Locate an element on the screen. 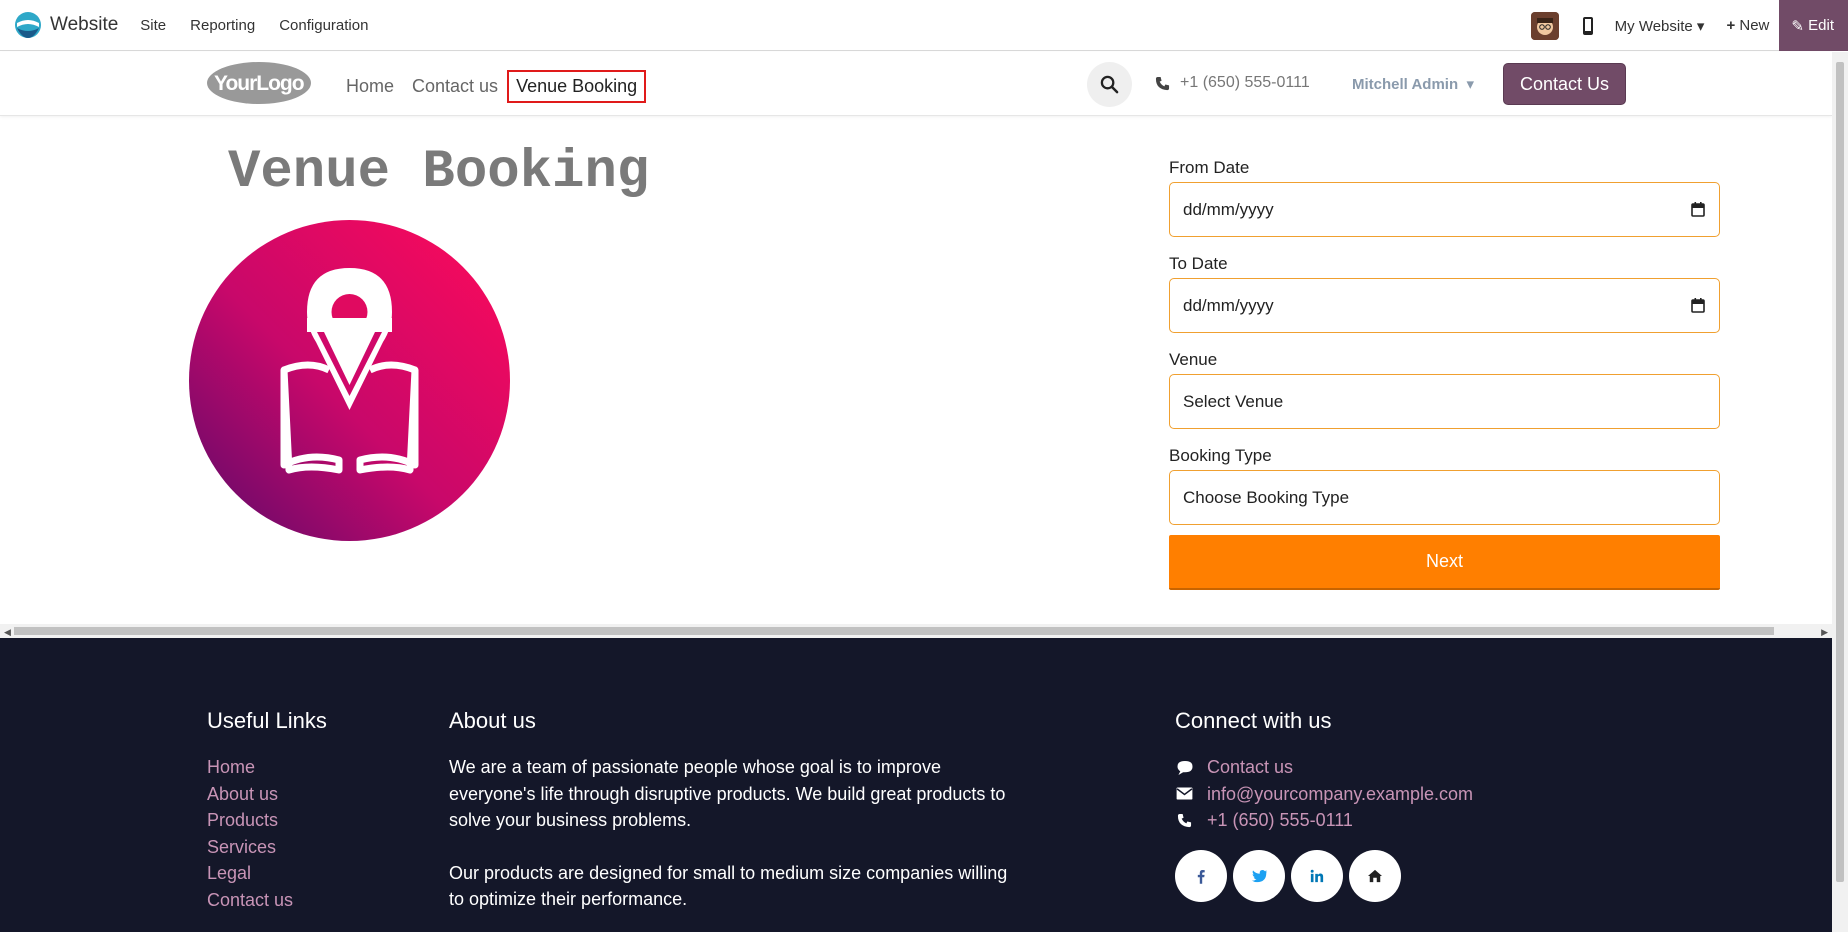 This screenshot has width=1848, height=932. footer-link-contact-us: Contact us is located at coordinates (267, 900).